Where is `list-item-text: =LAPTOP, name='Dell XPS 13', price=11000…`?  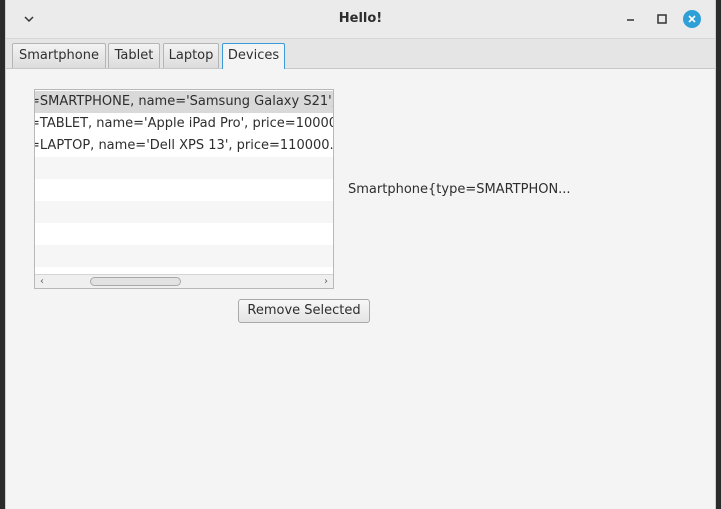 list-item-text: =LAPTOP, name='Dell XPS 13', price=11000… is located at coordinates (184, 145).